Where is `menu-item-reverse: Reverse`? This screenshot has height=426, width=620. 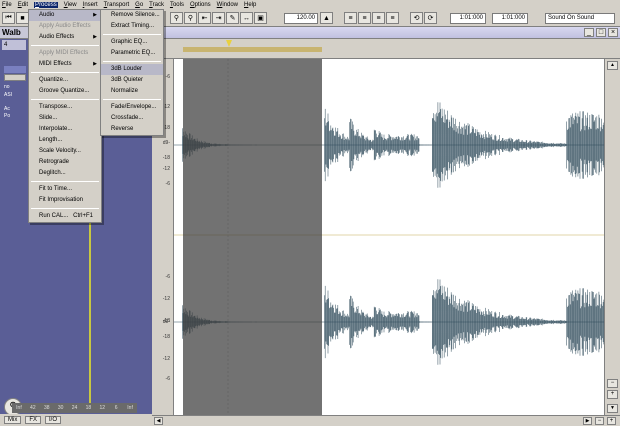 menu-item-reverse: Reverse is located at coordinates (132, 129).